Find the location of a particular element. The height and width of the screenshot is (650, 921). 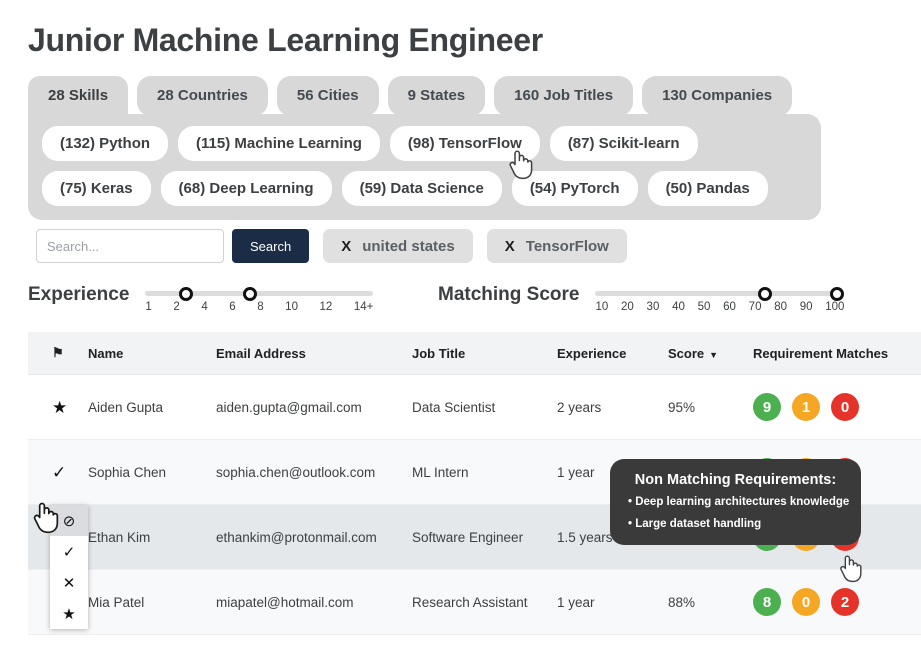

skill-chip: (98) TensorFlow is located at coordinates (464, 143).